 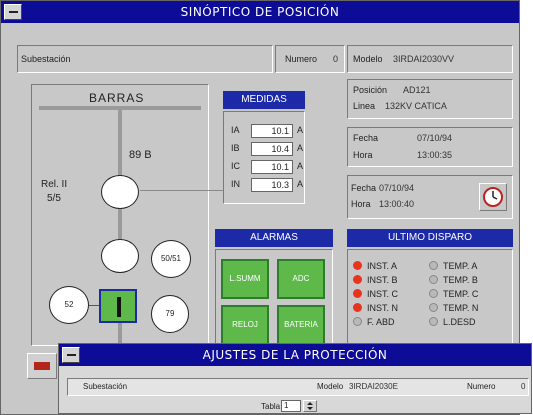 What do you see at coordinates (300, 130) in the screenshot?
I see `medida-ia-unit: A` at bounding box center [300, 130].